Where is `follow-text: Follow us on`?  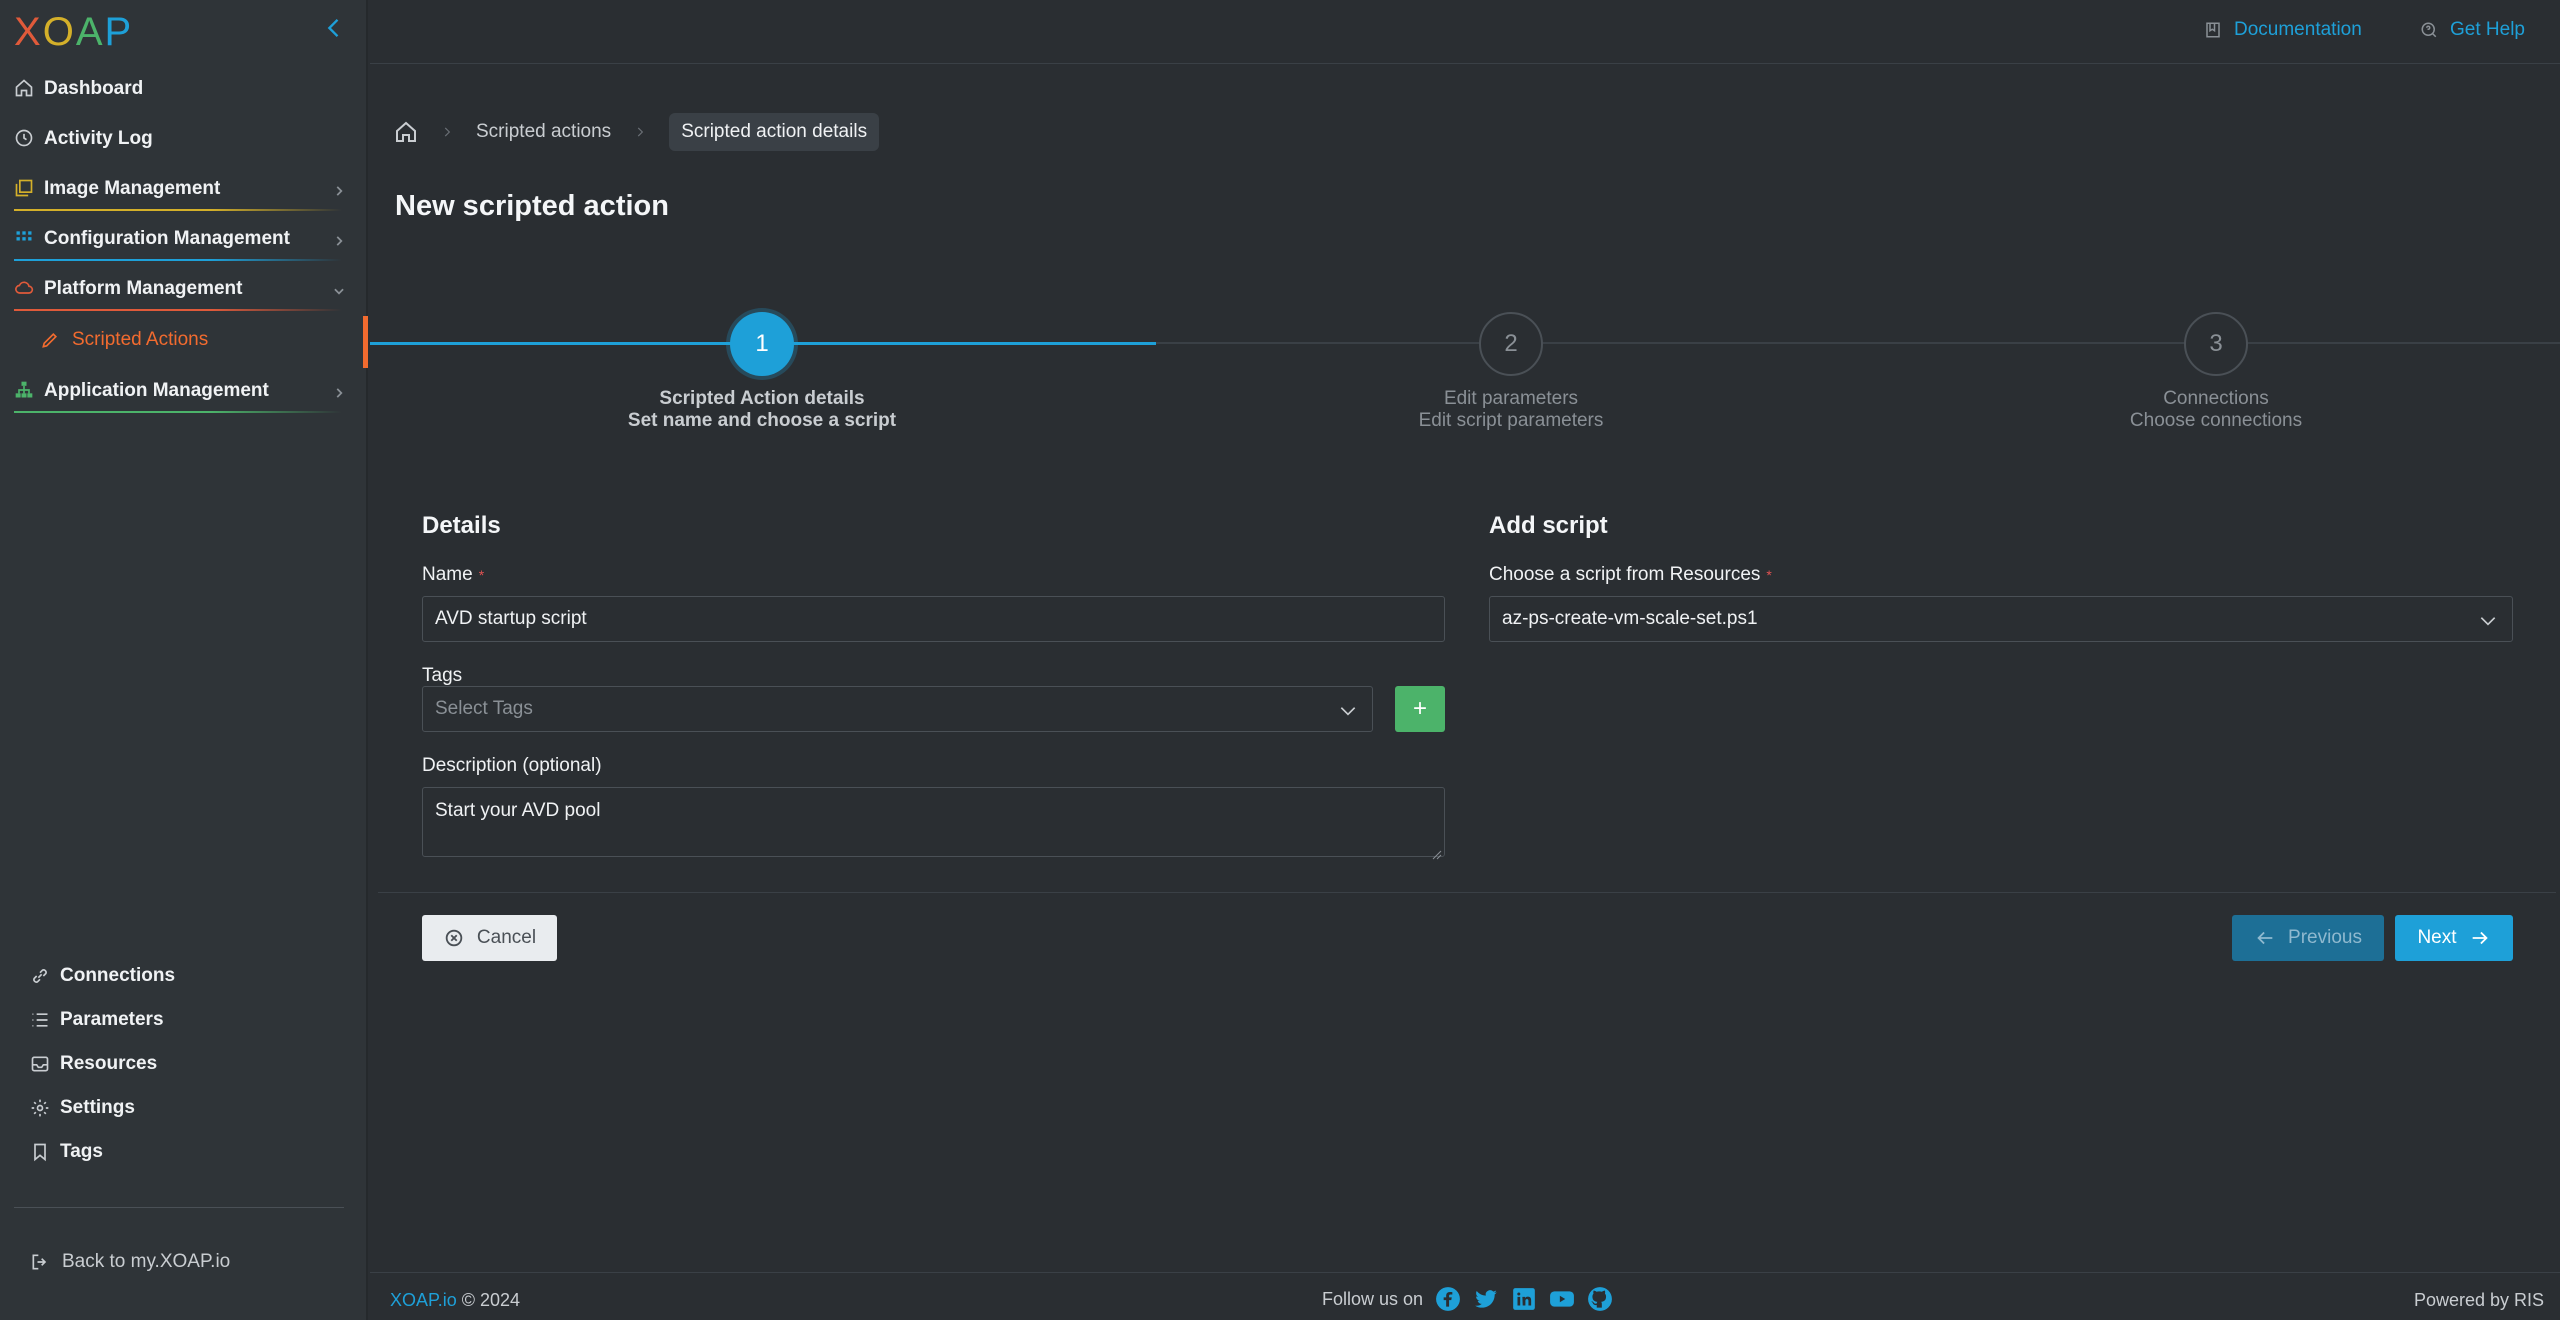 follow-text: Follow us on is located at coordinates (1373, 1298).